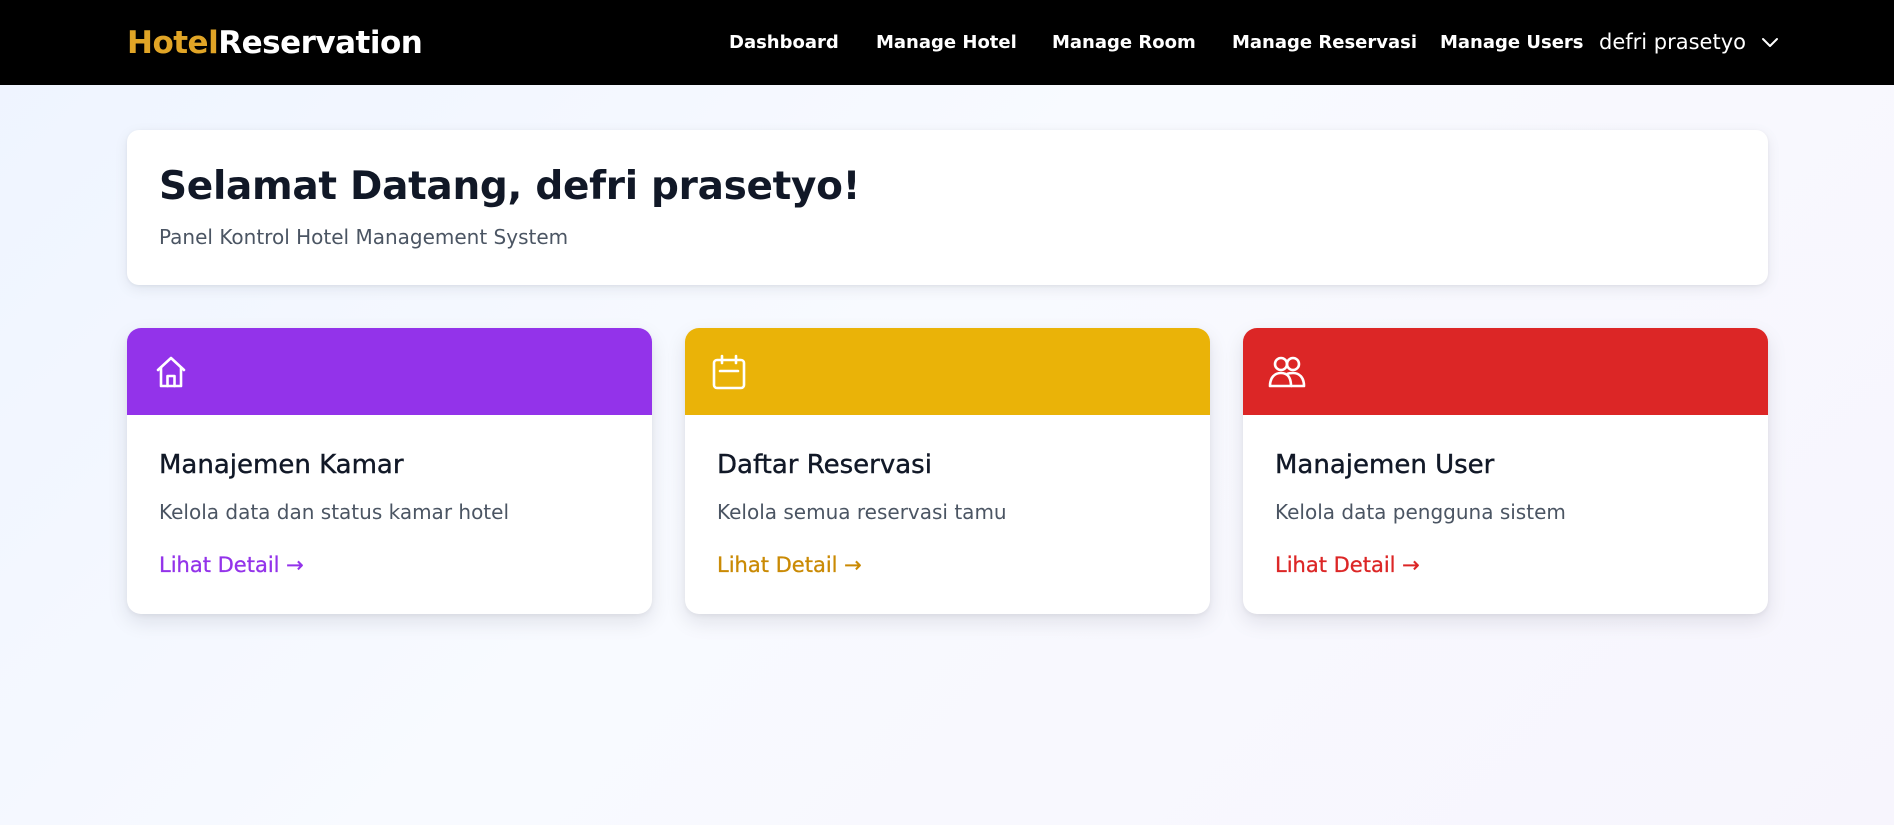 Image resolution: width=1894 pixels, height=825 pixels. Describe the element at coordinates (281, 465) in the screenshot. I see `card-title: Manajemen Kamar` at that location.